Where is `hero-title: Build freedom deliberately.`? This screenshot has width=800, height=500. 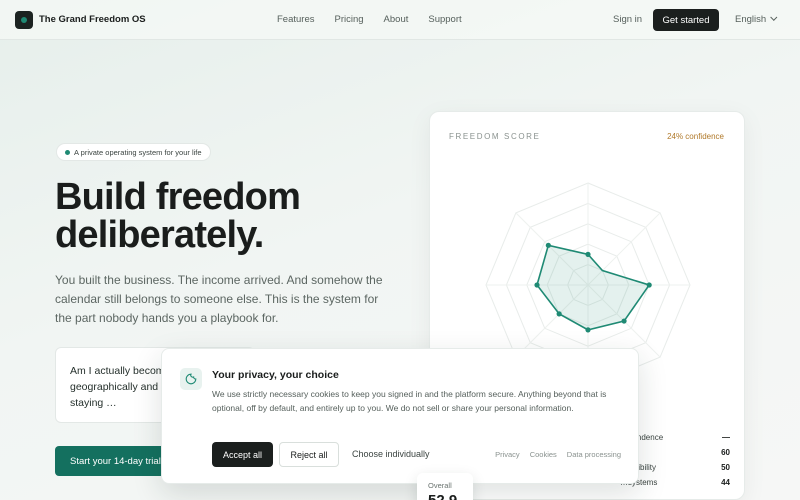
hero-title: Build freedom deliberately. is located at coordinates (235, 216).